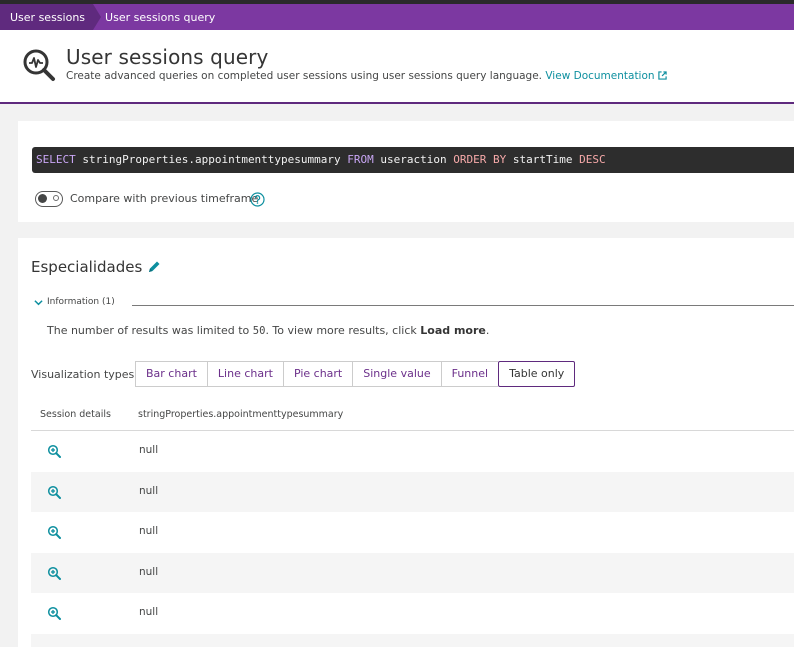  What do you see at coordinates (487, 330) in the screenshot?
I see `info-text-after: .` at bounding box center [487, 330].